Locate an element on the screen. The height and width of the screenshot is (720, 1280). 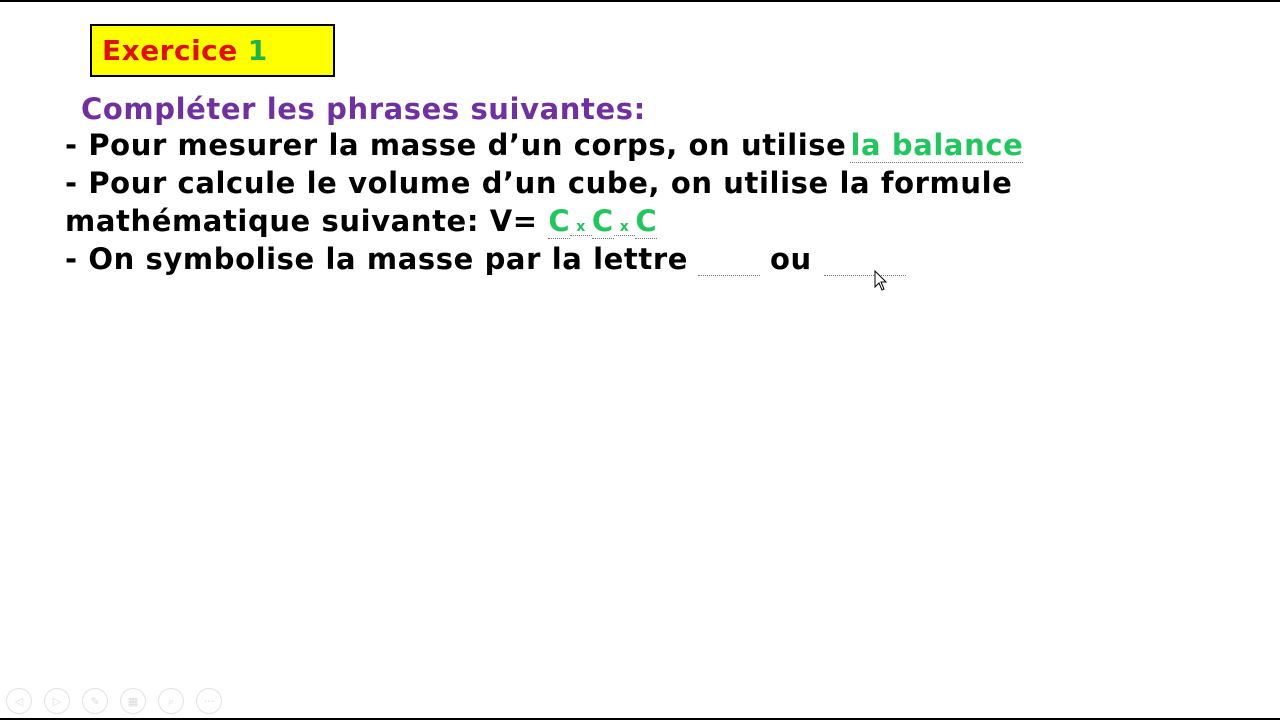
formula-c-2: C is located at coordinates (602, 221).